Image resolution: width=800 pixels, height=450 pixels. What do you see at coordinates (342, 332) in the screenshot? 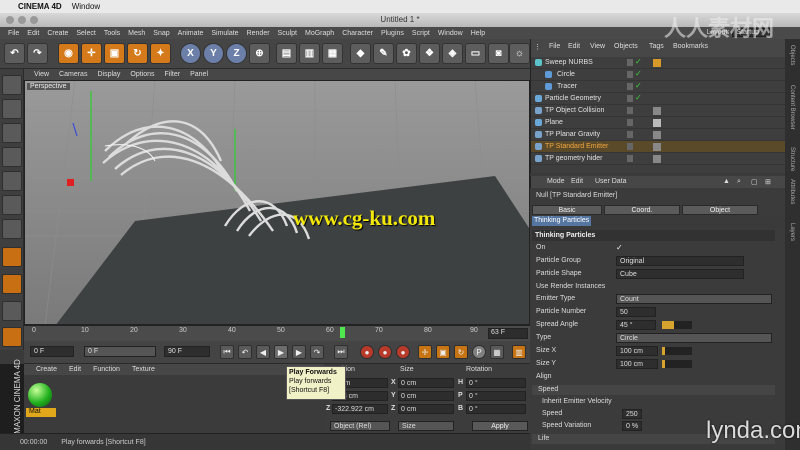
I see `playhead-marker` at bounding box center [342, 332].